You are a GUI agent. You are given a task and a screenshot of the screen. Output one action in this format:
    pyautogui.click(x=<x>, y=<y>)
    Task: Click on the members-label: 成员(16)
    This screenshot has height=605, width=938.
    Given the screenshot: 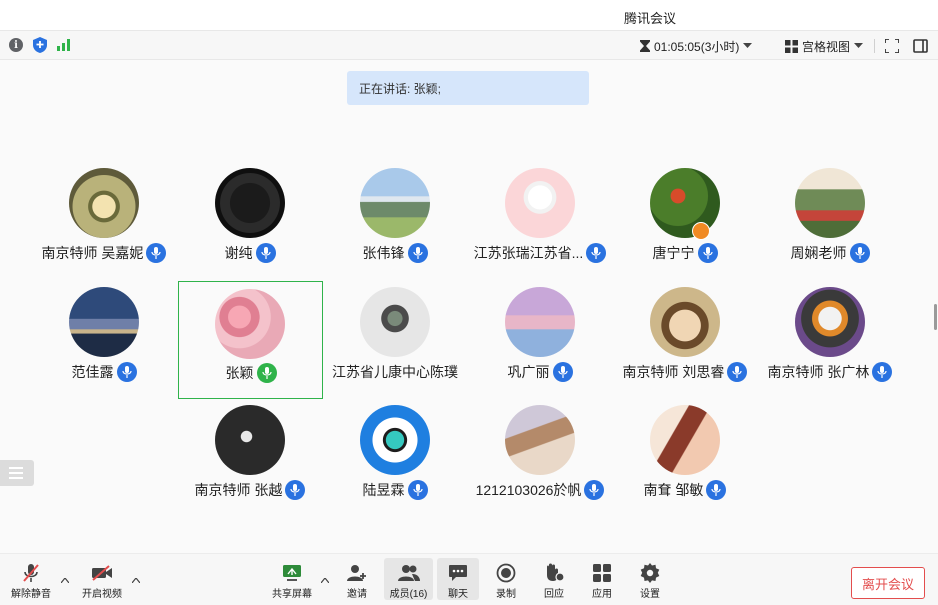 What is the action you would take?
    pyautogui.click(x=408, y=594)
    